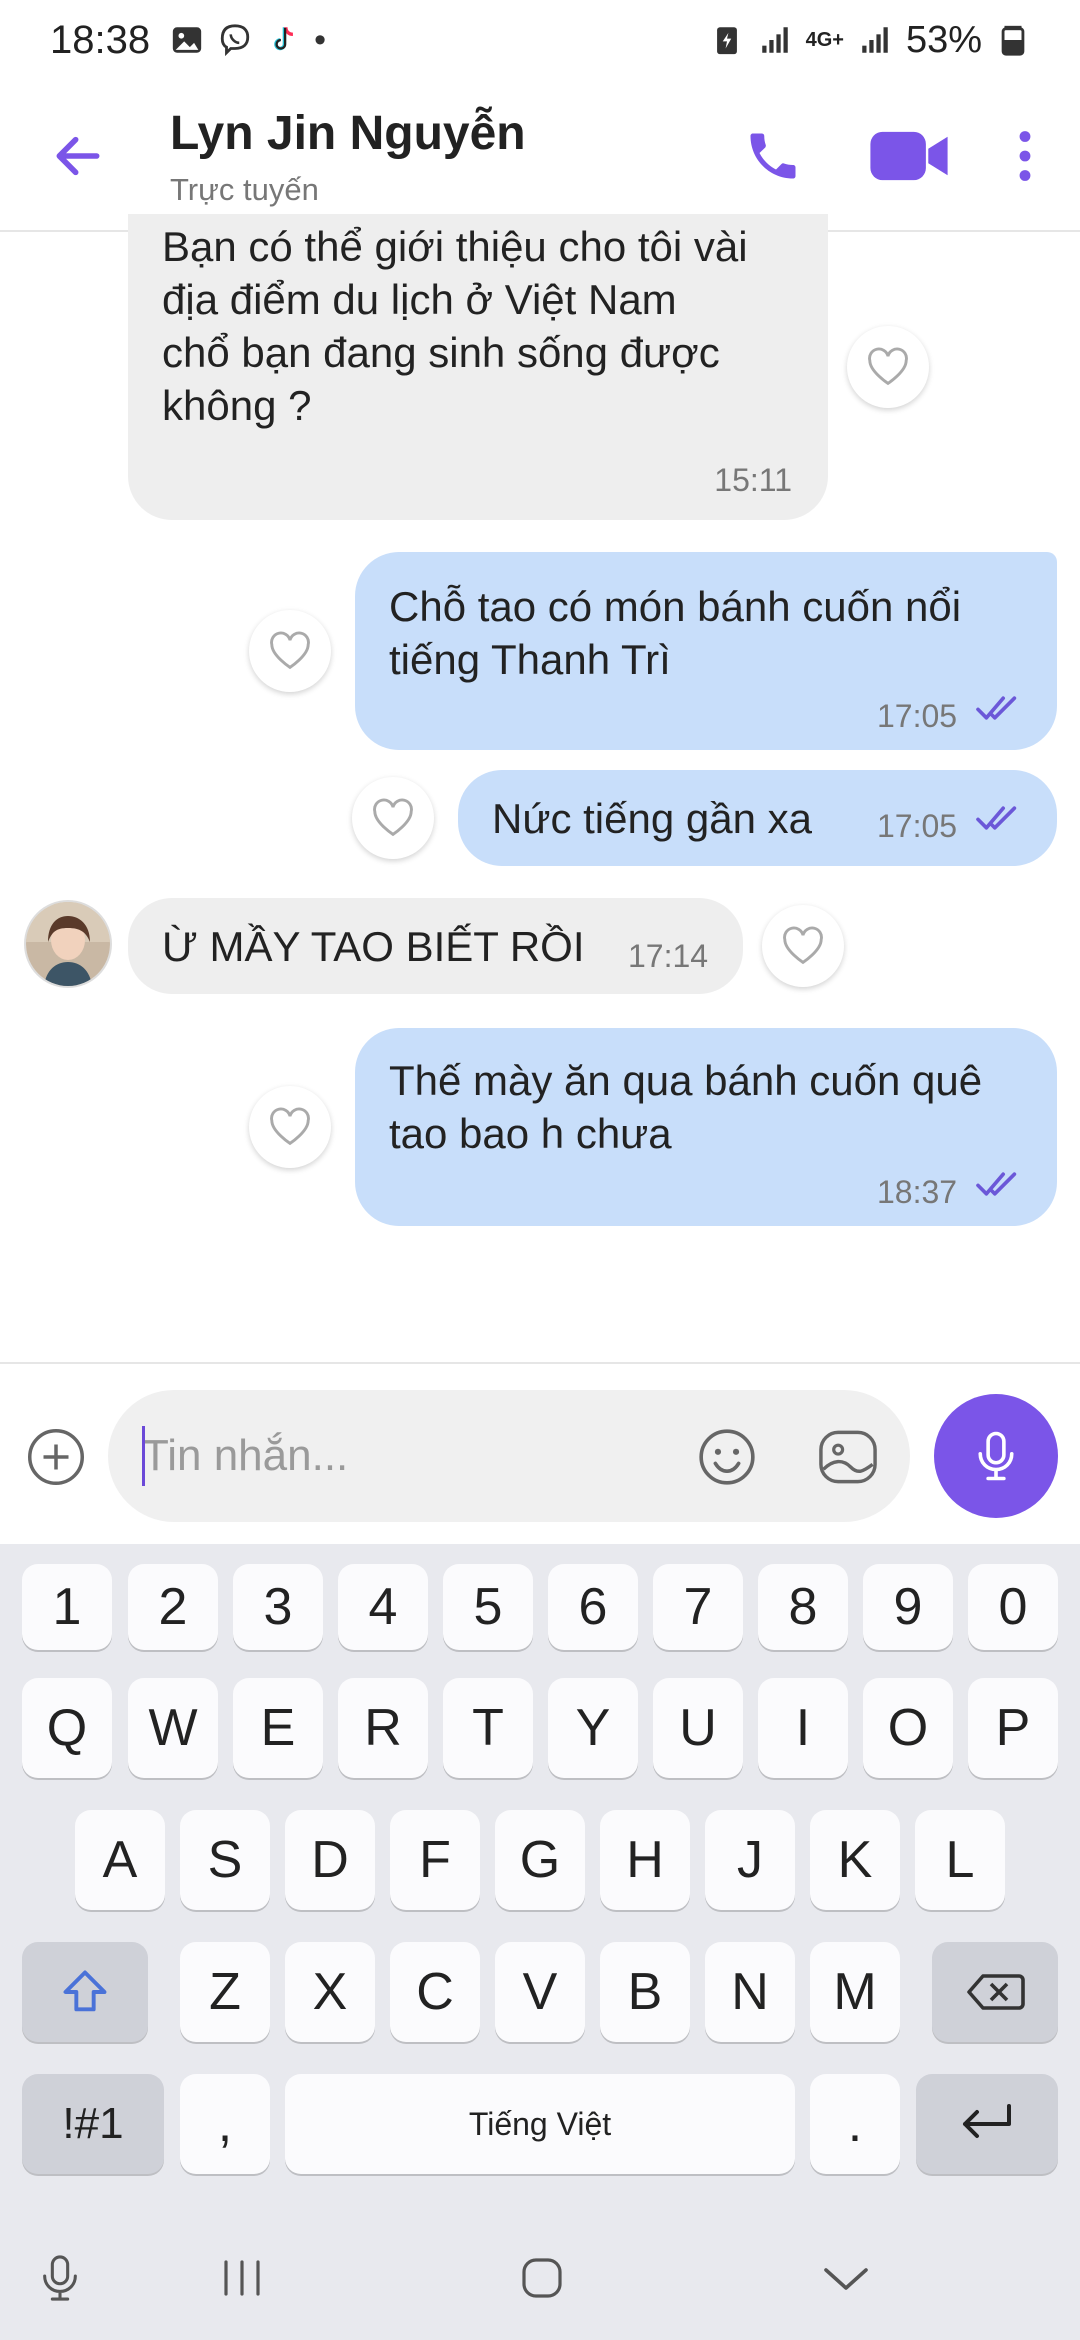 The width and height of the screenshot is (1080, 2340). What do you see at coordinates (593, 1728) in the screenshot?
I see `key-y: Y` at bounding box center [593, 1728].